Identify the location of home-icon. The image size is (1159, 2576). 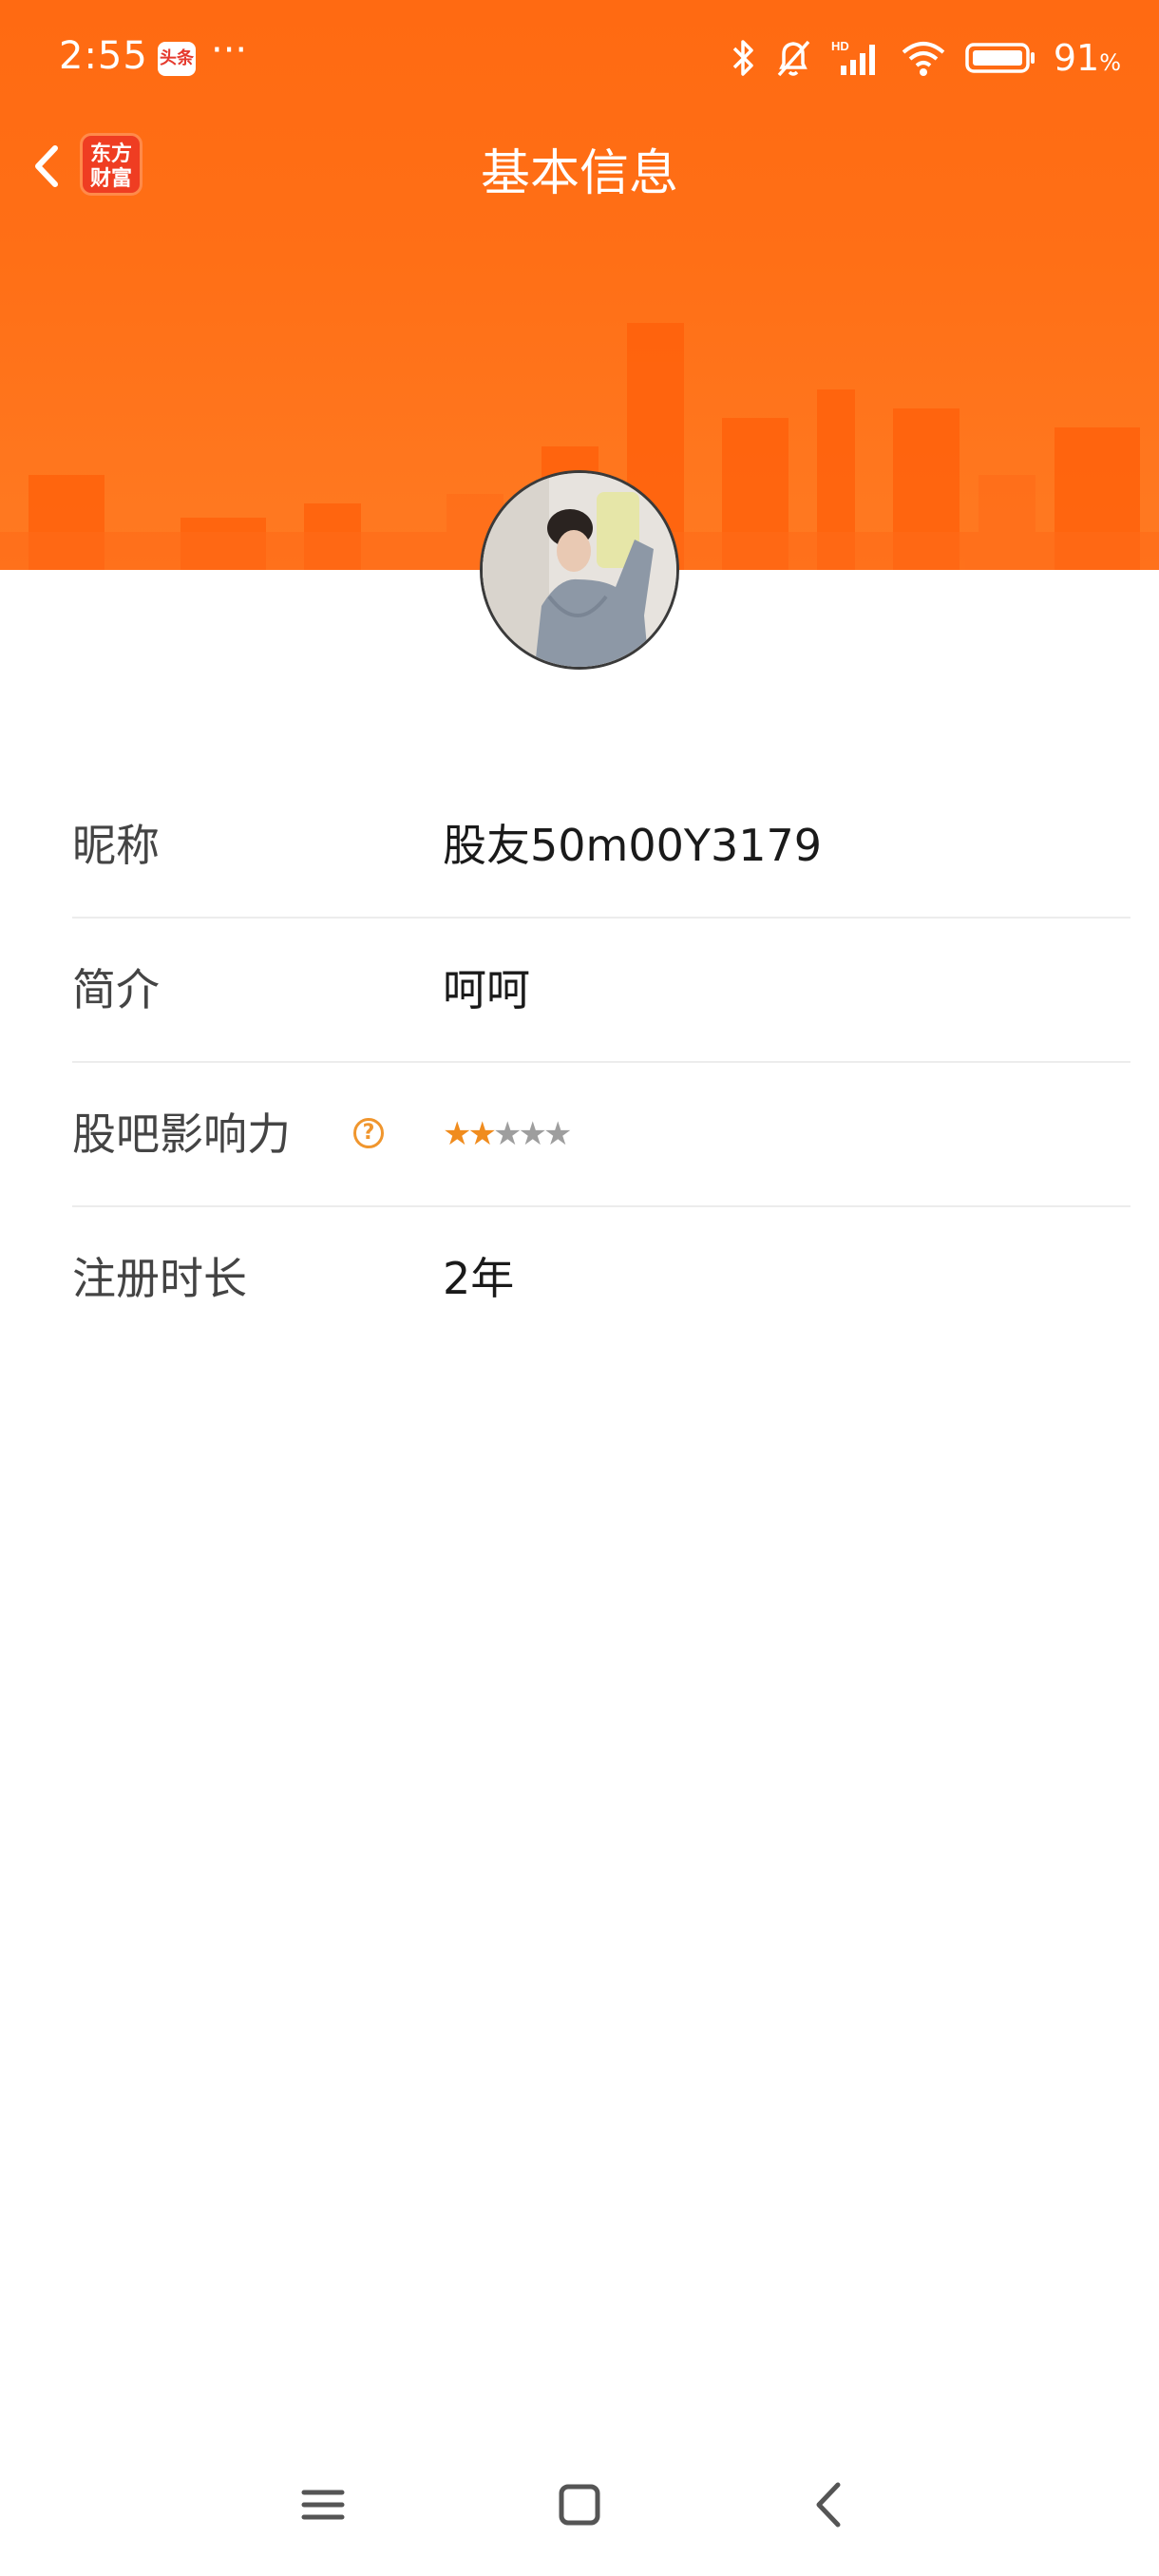
(579, 2505).